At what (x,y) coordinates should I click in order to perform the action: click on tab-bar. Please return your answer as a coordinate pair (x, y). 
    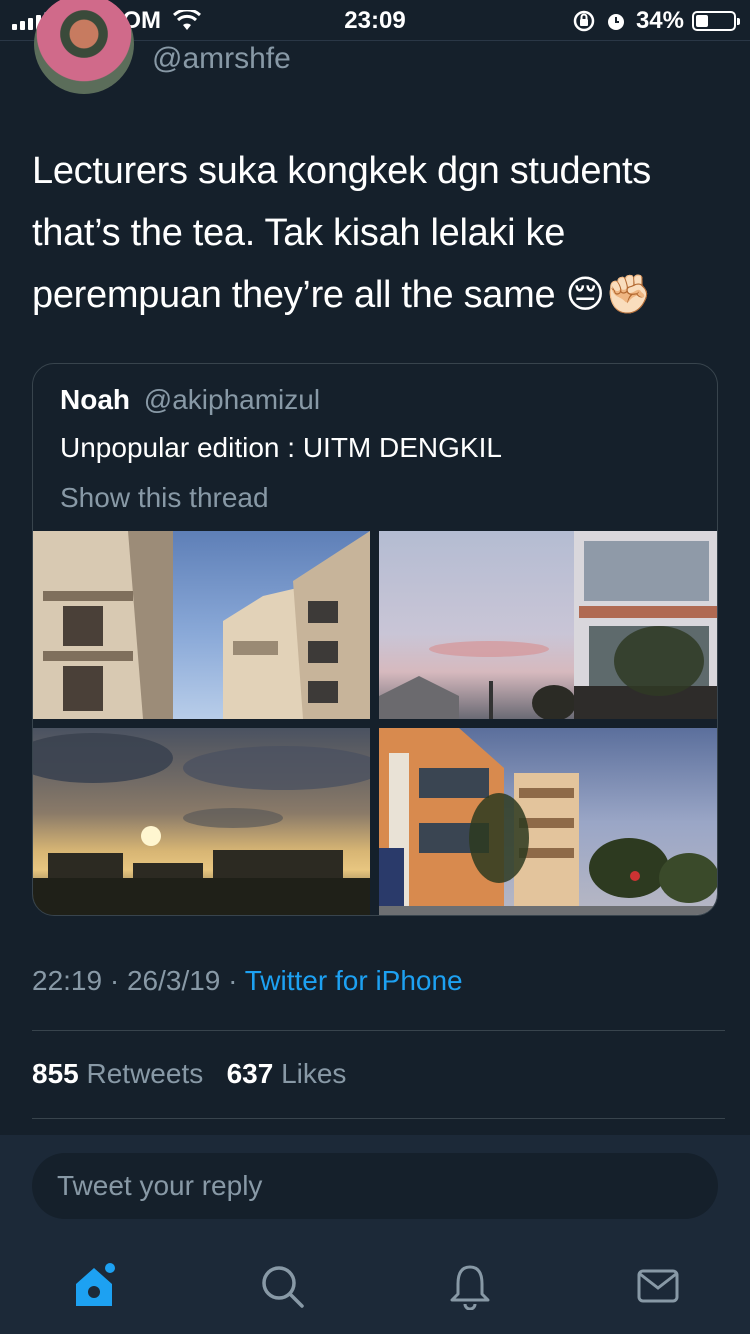
    Looking at the image, I should click on (375, 1292).